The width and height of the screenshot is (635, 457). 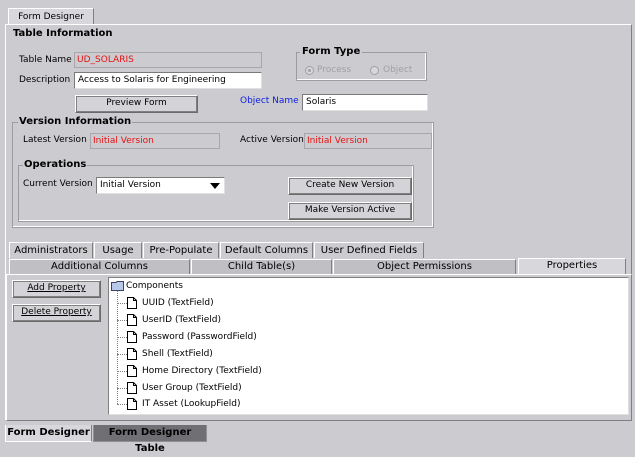 I want to click on tab-usage: Usage, so click(x=118, y=250).